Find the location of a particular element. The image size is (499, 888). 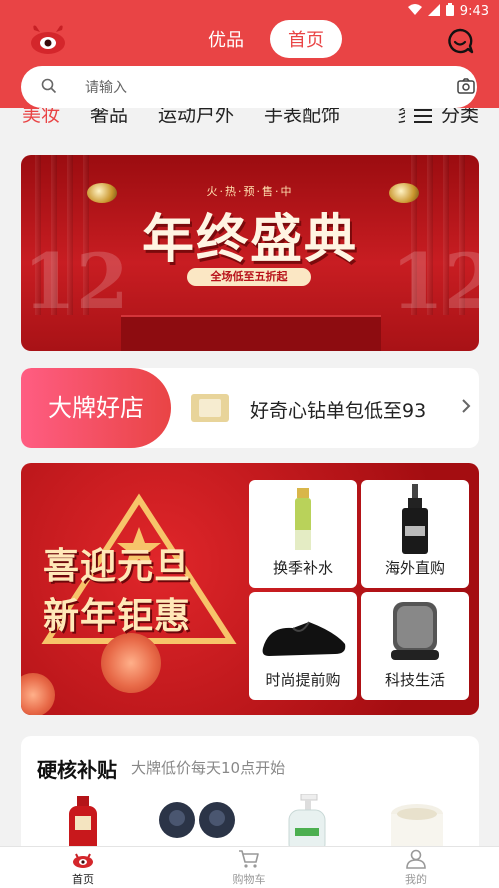

gift-box-icon is located at coordinates (210, 408).